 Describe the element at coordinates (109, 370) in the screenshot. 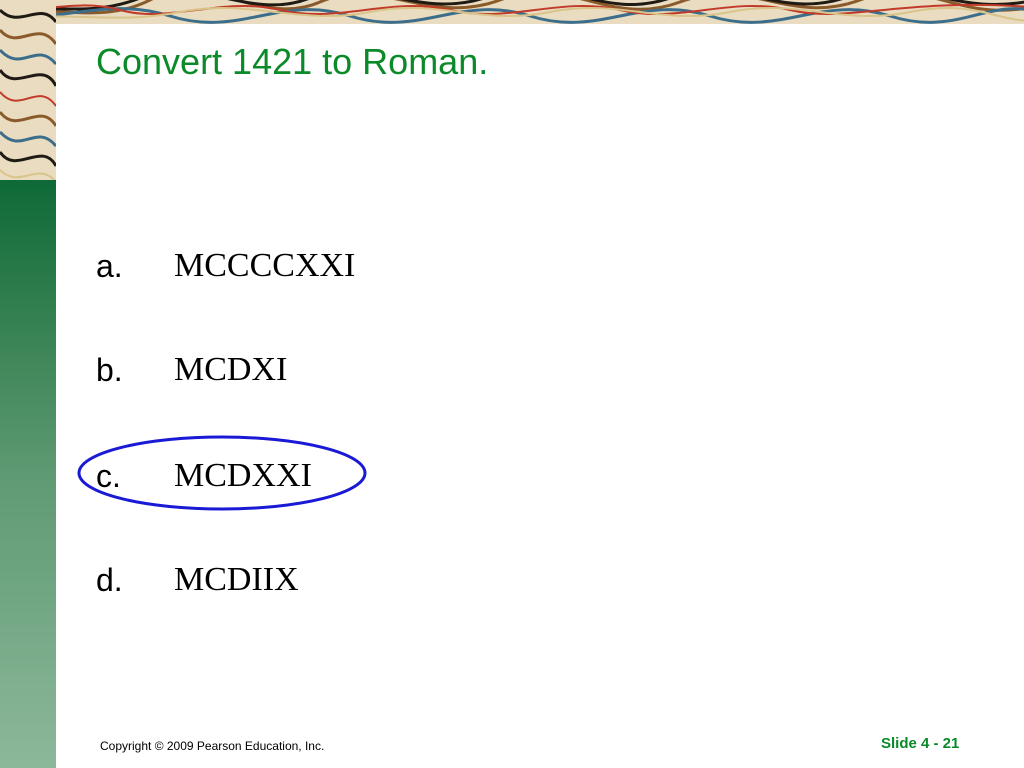

I see `option-letter: b.` at that location.